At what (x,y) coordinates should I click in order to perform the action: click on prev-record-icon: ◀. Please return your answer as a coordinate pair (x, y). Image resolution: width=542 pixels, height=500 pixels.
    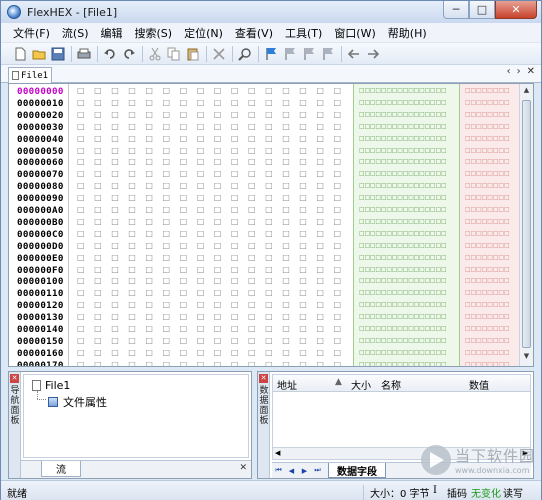
    Looking at the image, I should click on (291, 471).